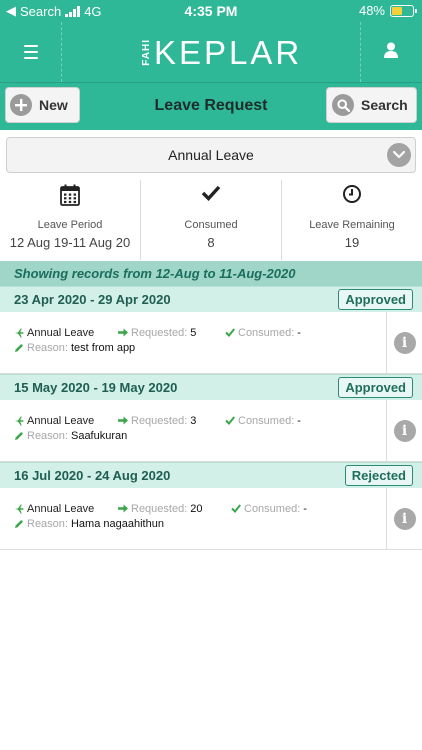 Image resolution: width=422 pixels, height=750 pixels. Describe the element at coordinates (211, 475) in the screenshot. I see `record-header: 16 Jul 2020 - 24 Aug 2020 Rejected` at that location.